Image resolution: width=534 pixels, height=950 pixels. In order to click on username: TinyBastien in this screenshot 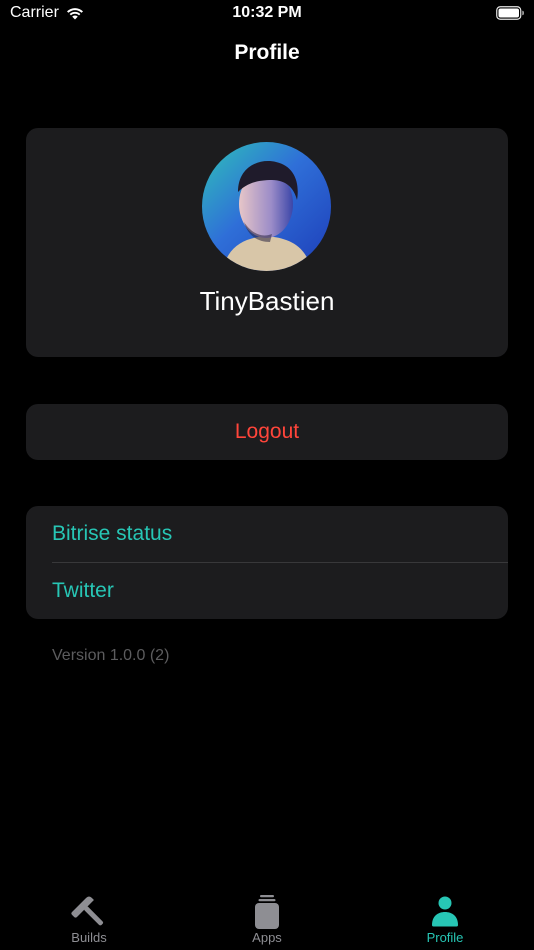, I will do `click(267, 301)`.